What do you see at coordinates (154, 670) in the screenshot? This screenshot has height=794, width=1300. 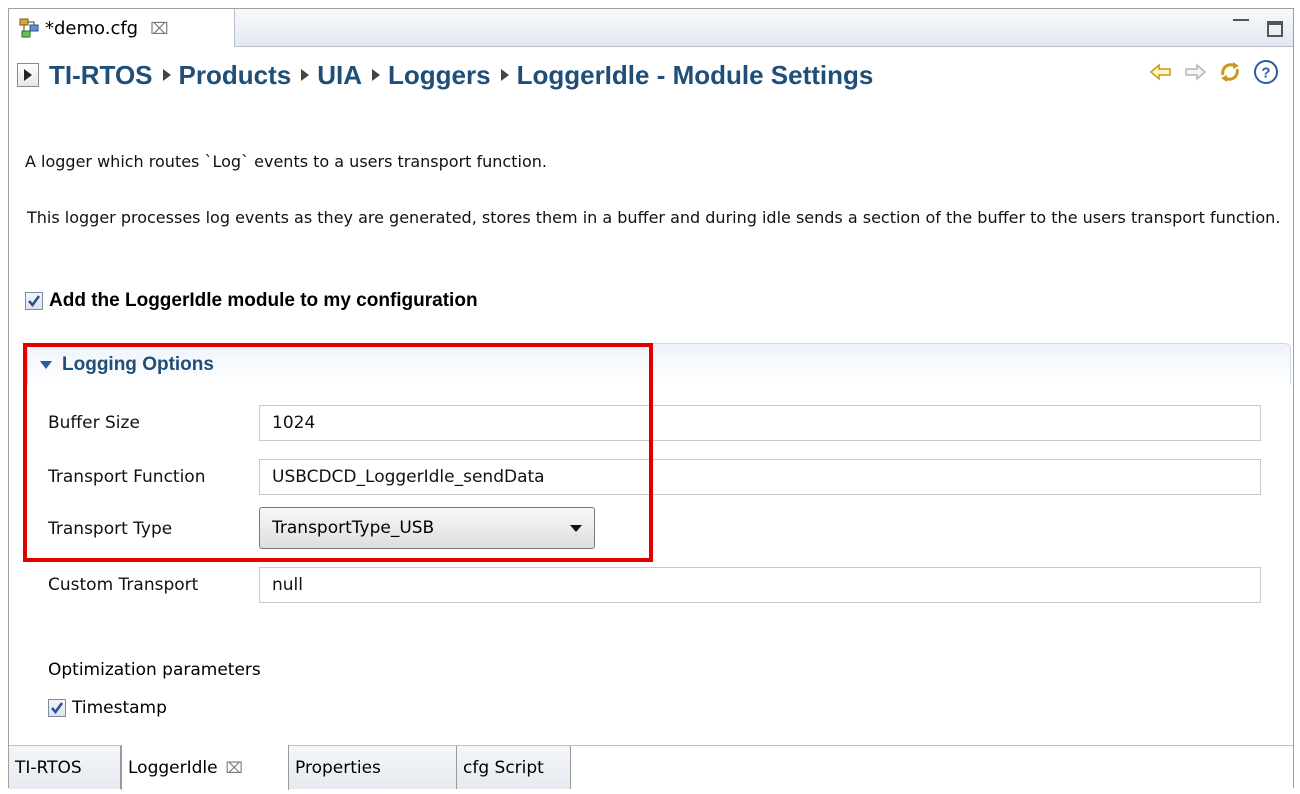 I see `optimization-parameters-label: Optimization parameters` at bounding box center [154, 670].